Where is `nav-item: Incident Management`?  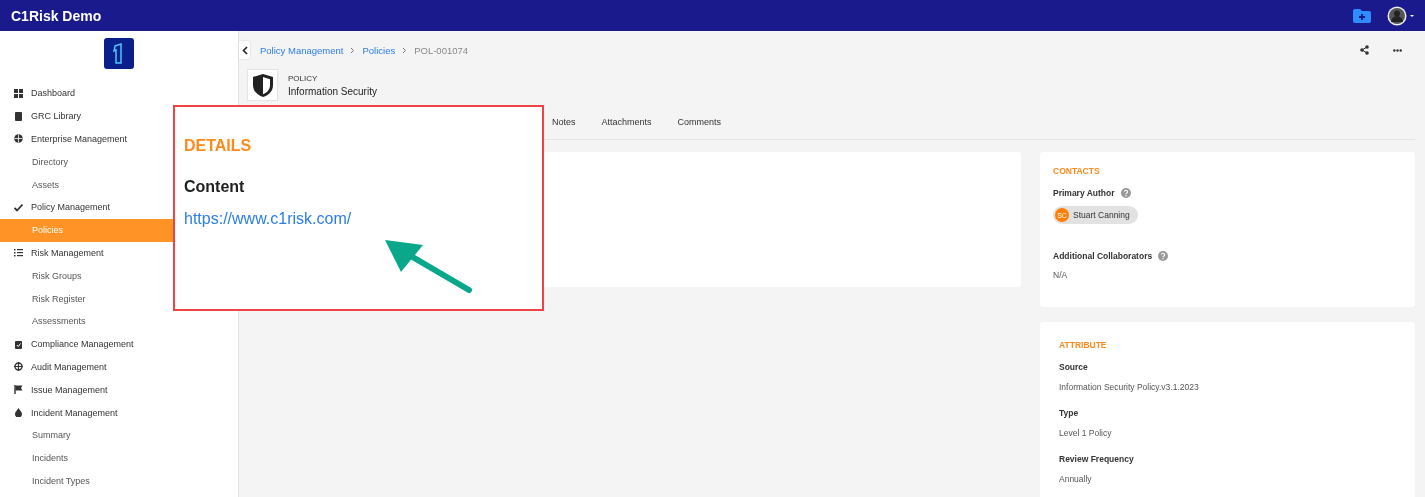 nav-item: Incident Management is located at coordinates (119, 412).